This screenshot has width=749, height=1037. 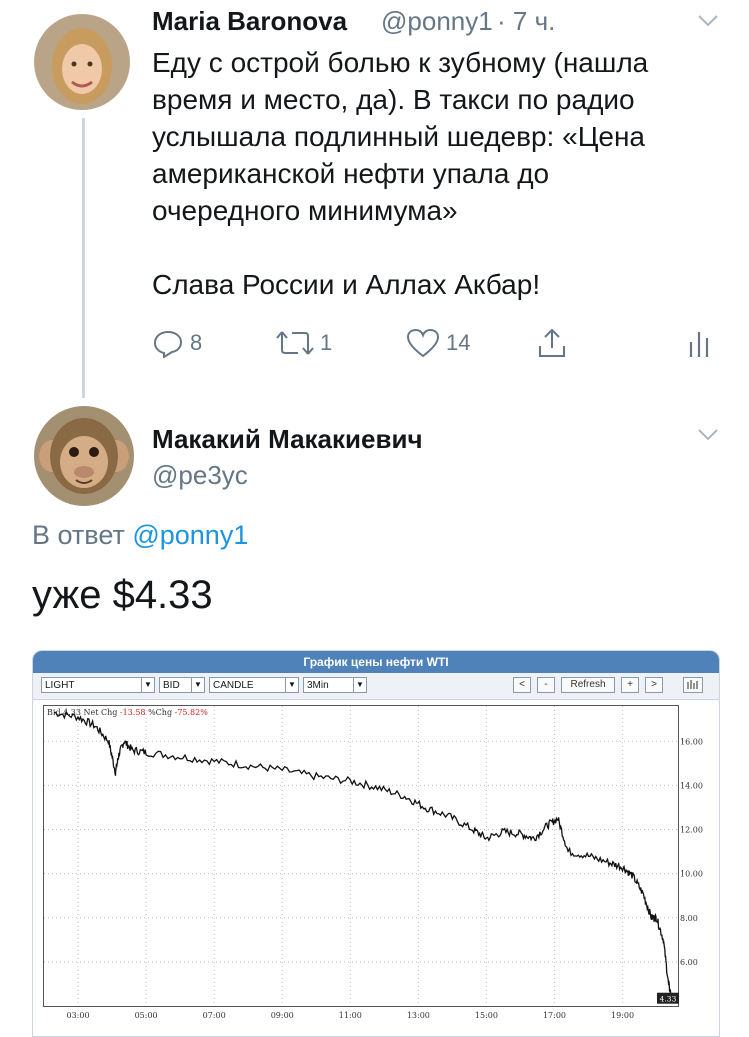 What do you see at coordinates (78, 535) in the screenshot?
I see `reply-prefix: В ответ` at bounding box center [78, 535].